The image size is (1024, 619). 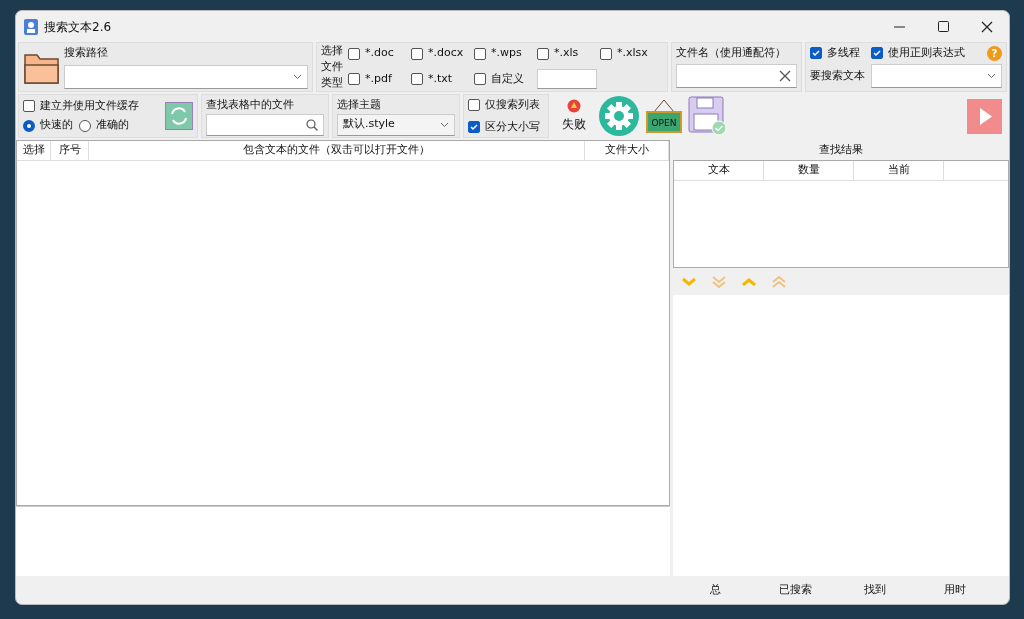 I want to click on custom-type-checkbox: 自定义, so click(x=505, y=78).